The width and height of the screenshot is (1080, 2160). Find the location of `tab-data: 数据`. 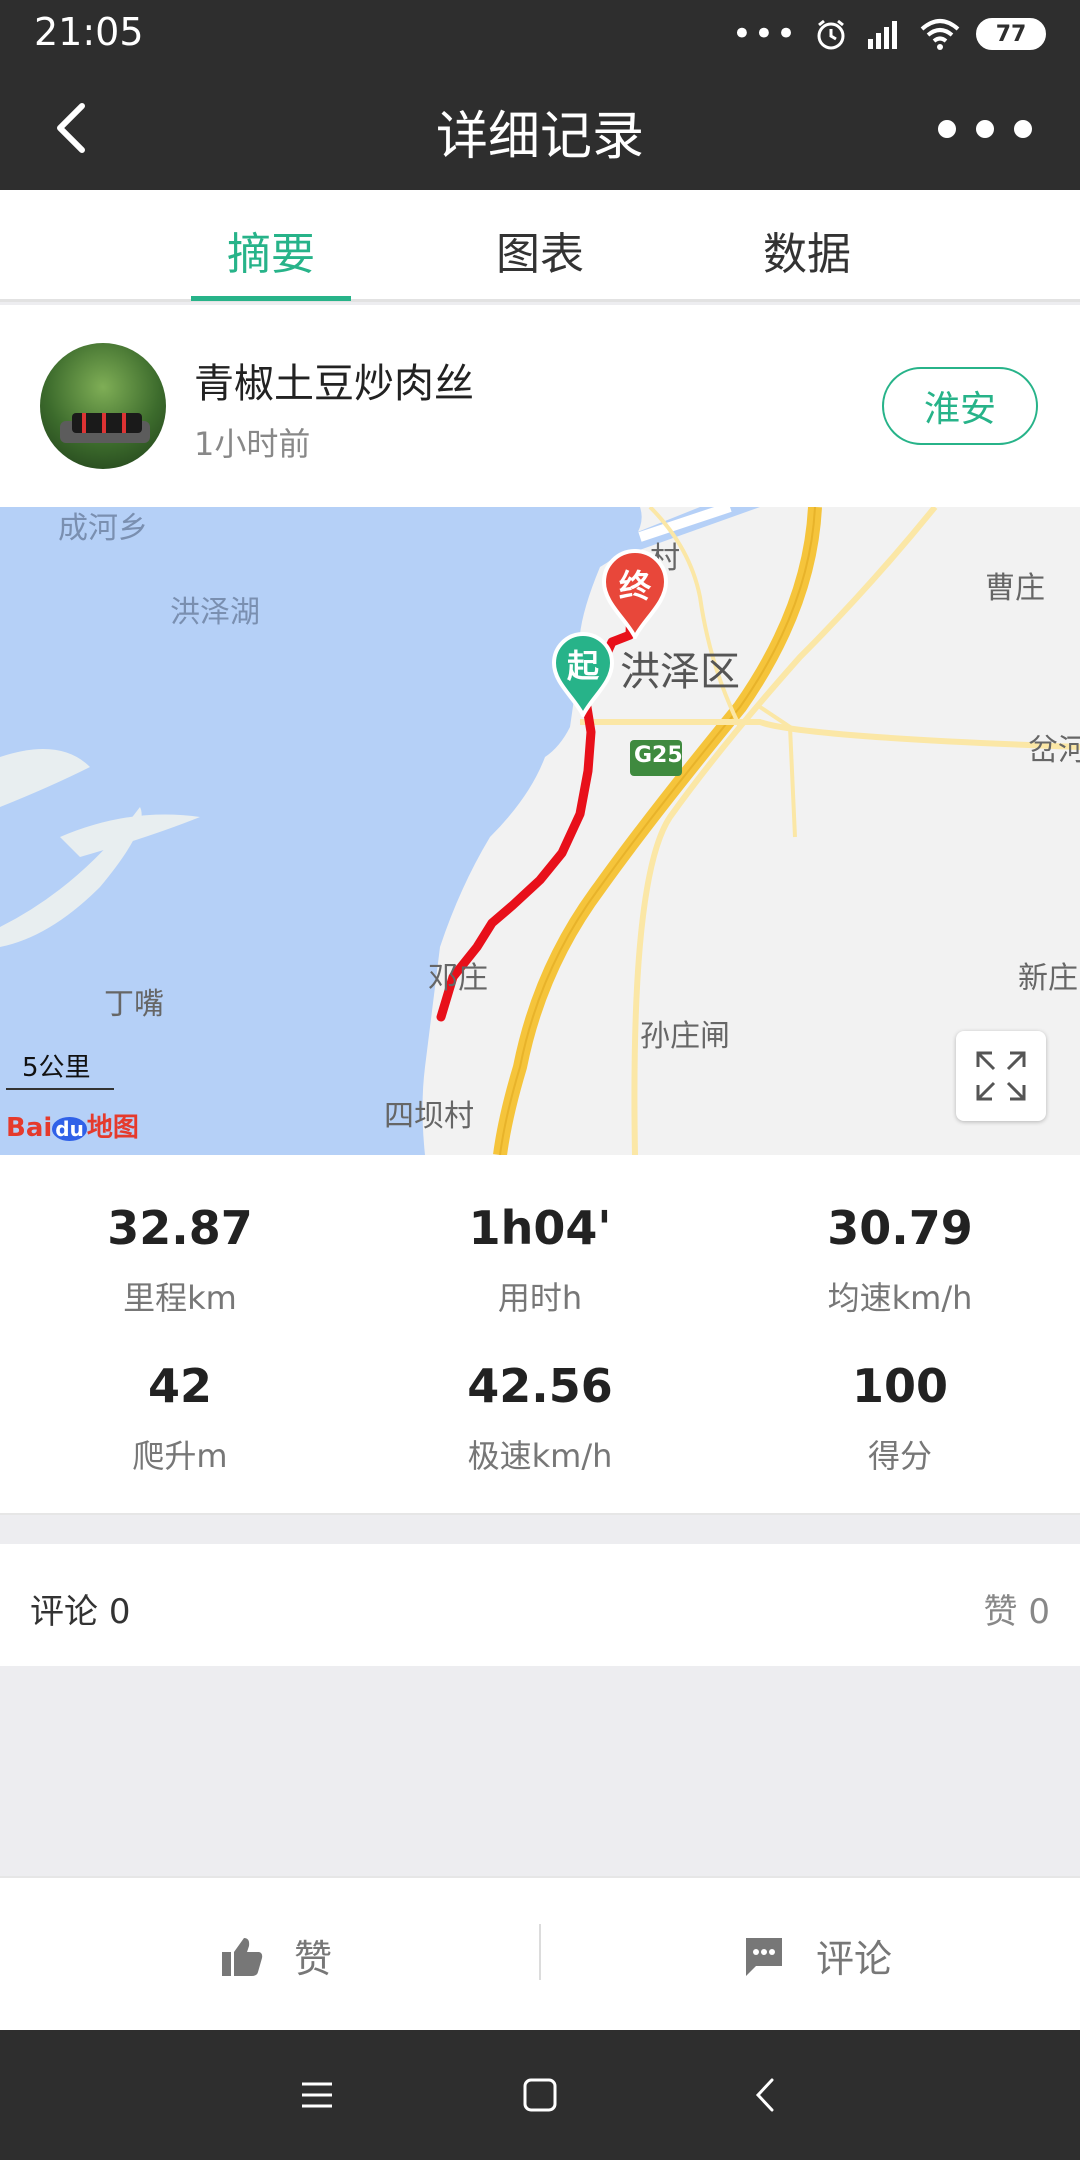

tab-data: 数据 is located at coordinates (807, 250).